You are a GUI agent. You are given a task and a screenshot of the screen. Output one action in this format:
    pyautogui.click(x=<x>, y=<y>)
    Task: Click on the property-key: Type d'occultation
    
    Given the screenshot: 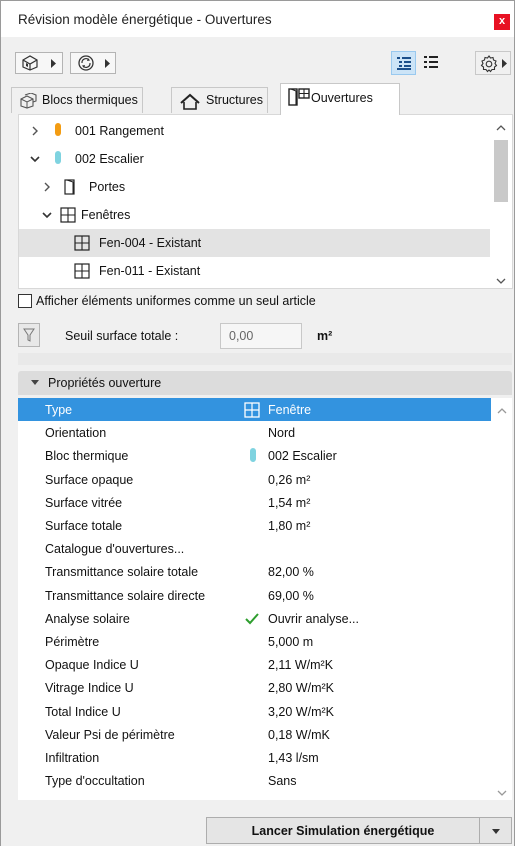 What is the action you would take?
    pyautogui.click(x=95, y=781)
    